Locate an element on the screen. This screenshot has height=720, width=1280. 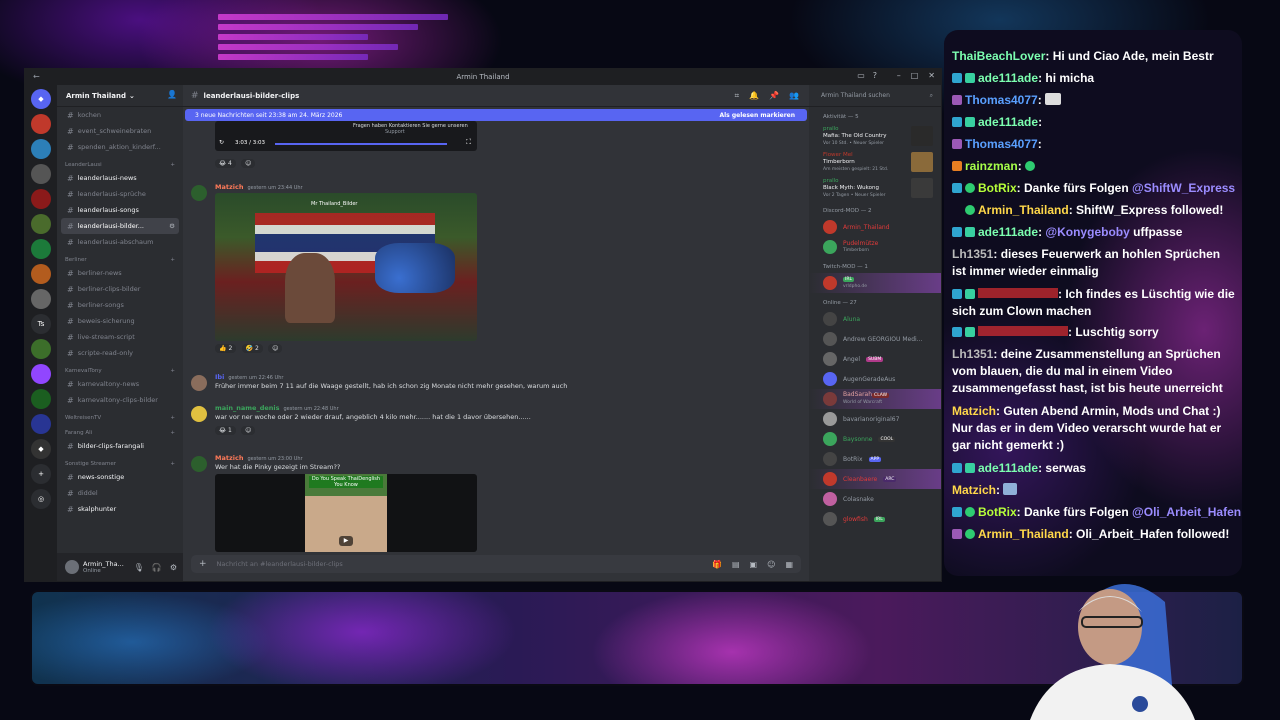
server-header: Armin Thailand ⌄ 👤 is located at coordinates (120, 96).